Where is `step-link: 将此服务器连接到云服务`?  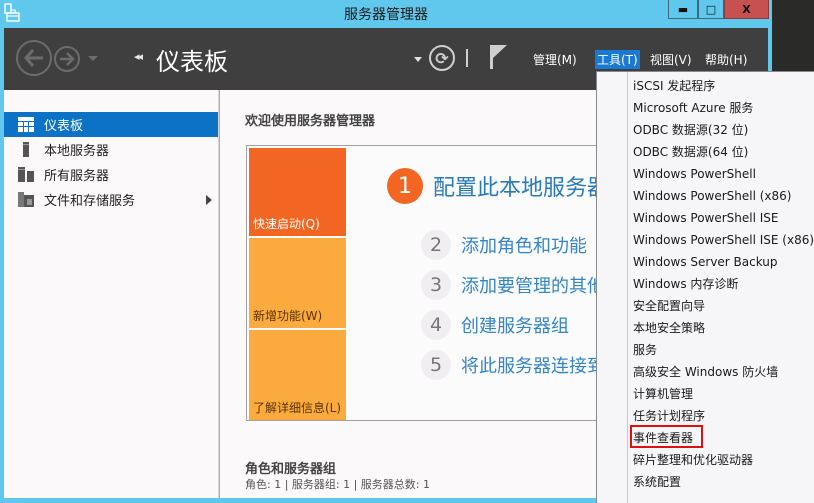 step-link: 将此服务器连接到云服务 is located at coordinates (533, 365).